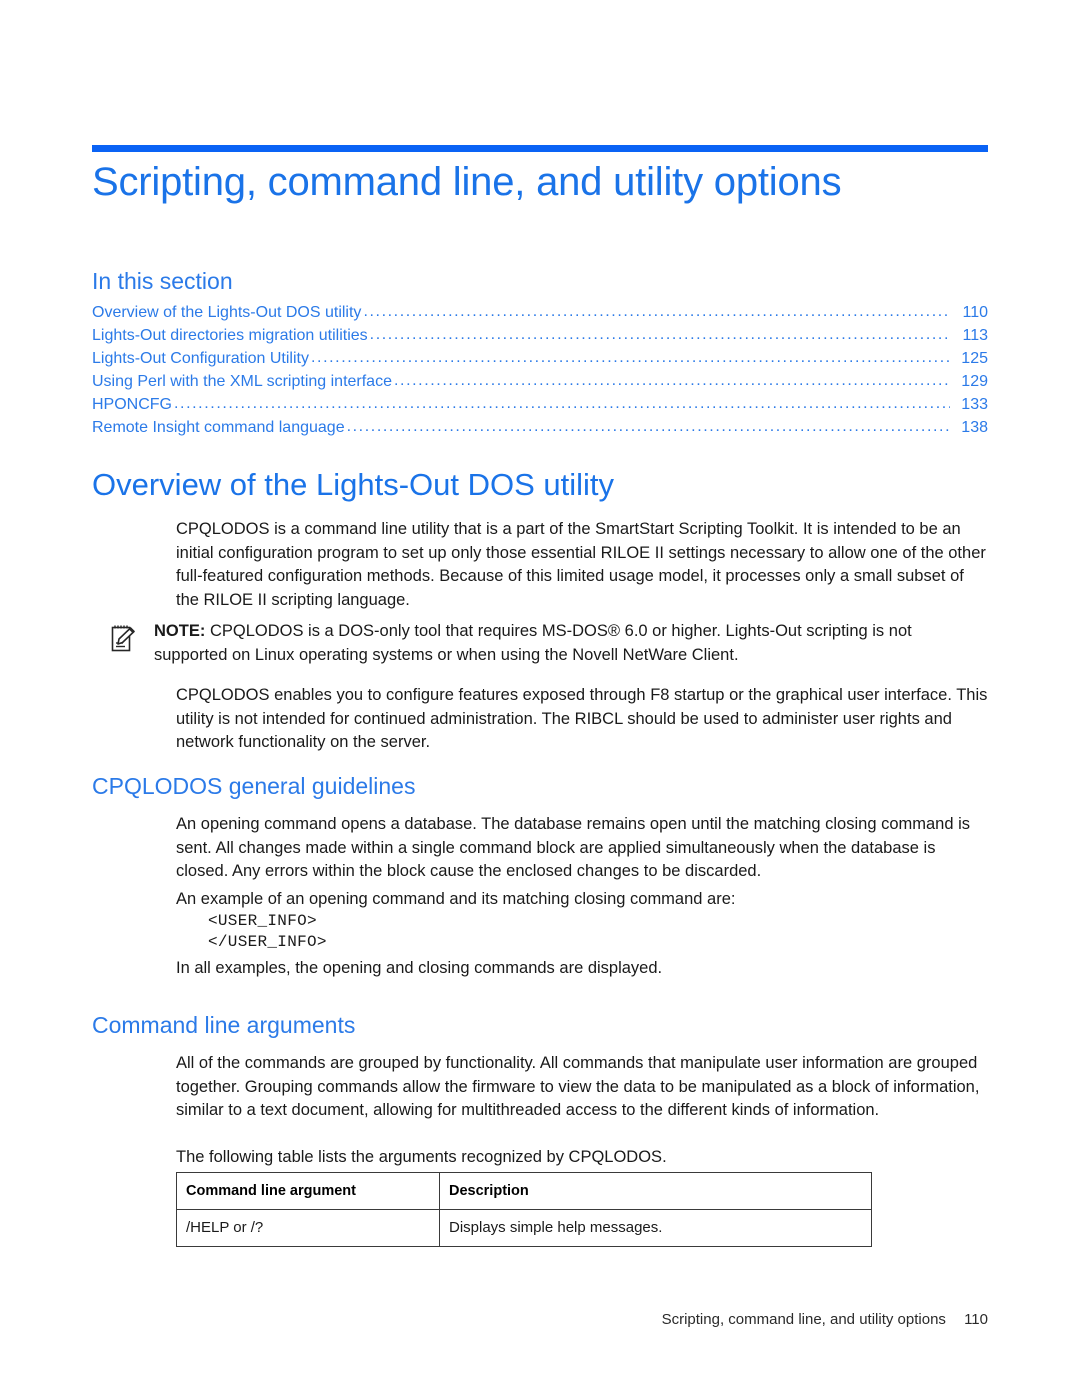 The height and width of the screenshot is (1397, 1080). I want to click on code-line-user-info-open: <USER_INFO>, so click(262, 921).